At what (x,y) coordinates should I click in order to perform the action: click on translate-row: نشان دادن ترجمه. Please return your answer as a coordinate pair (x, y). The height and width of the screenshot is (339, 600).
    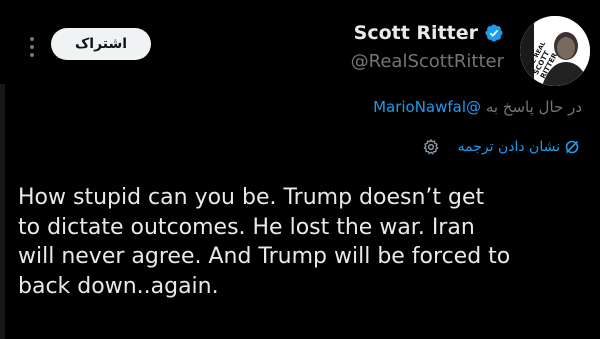
    Looking at the image, I should click on (501, 147).